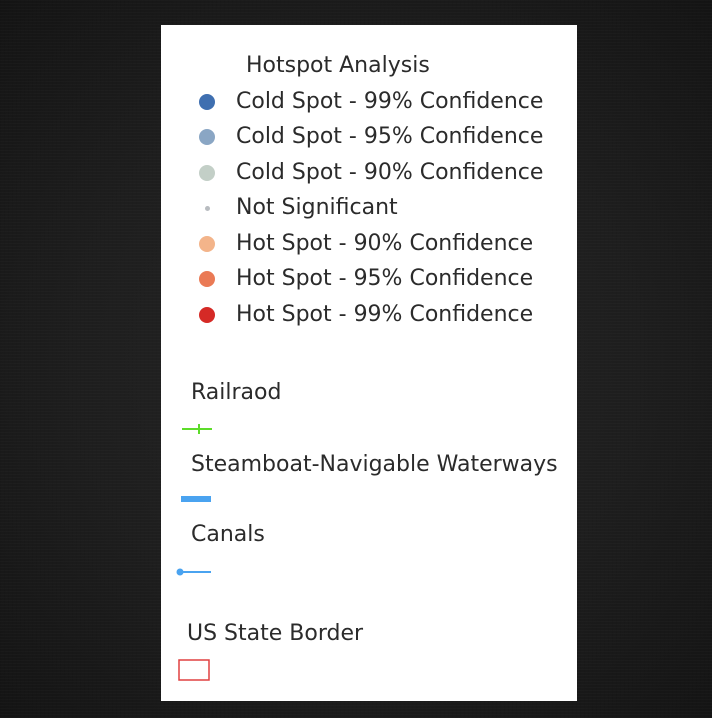 The height and width of the screenshot is (718, 712). Describe the element at coordinates (207, 244) in the screenshot. I see `hot-spot-90-dot-icon` at that location.